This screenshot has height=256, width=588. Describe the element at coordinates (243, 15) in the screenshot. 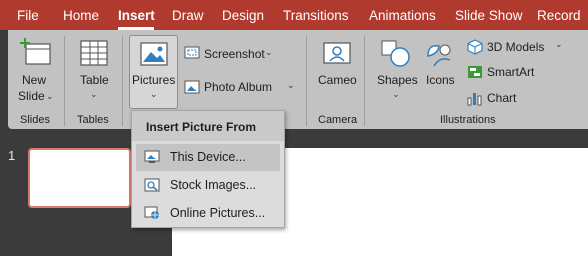

I see `tab-design: Design` at that location.